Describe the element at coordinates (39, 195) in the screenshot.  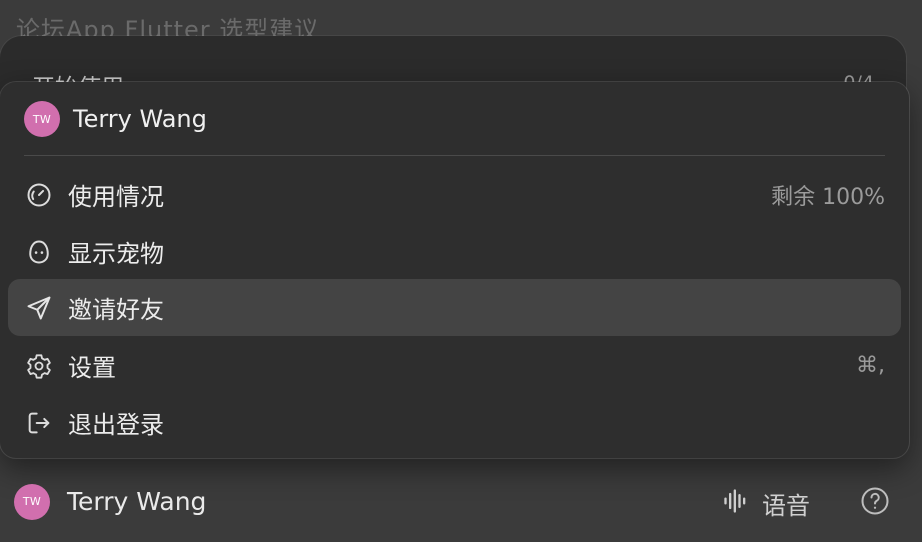
I see `gauge-icon` at that location.